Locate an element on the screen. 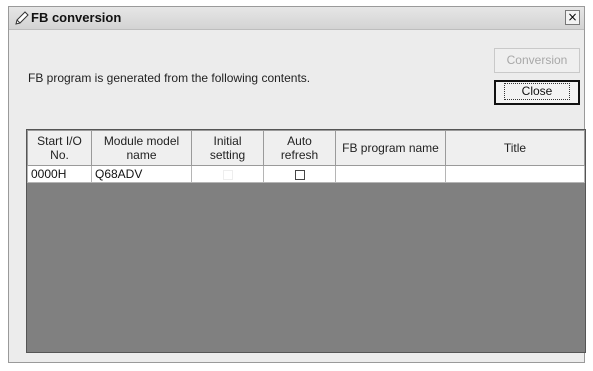  pencil-icon is located at coordinates (22, 18).